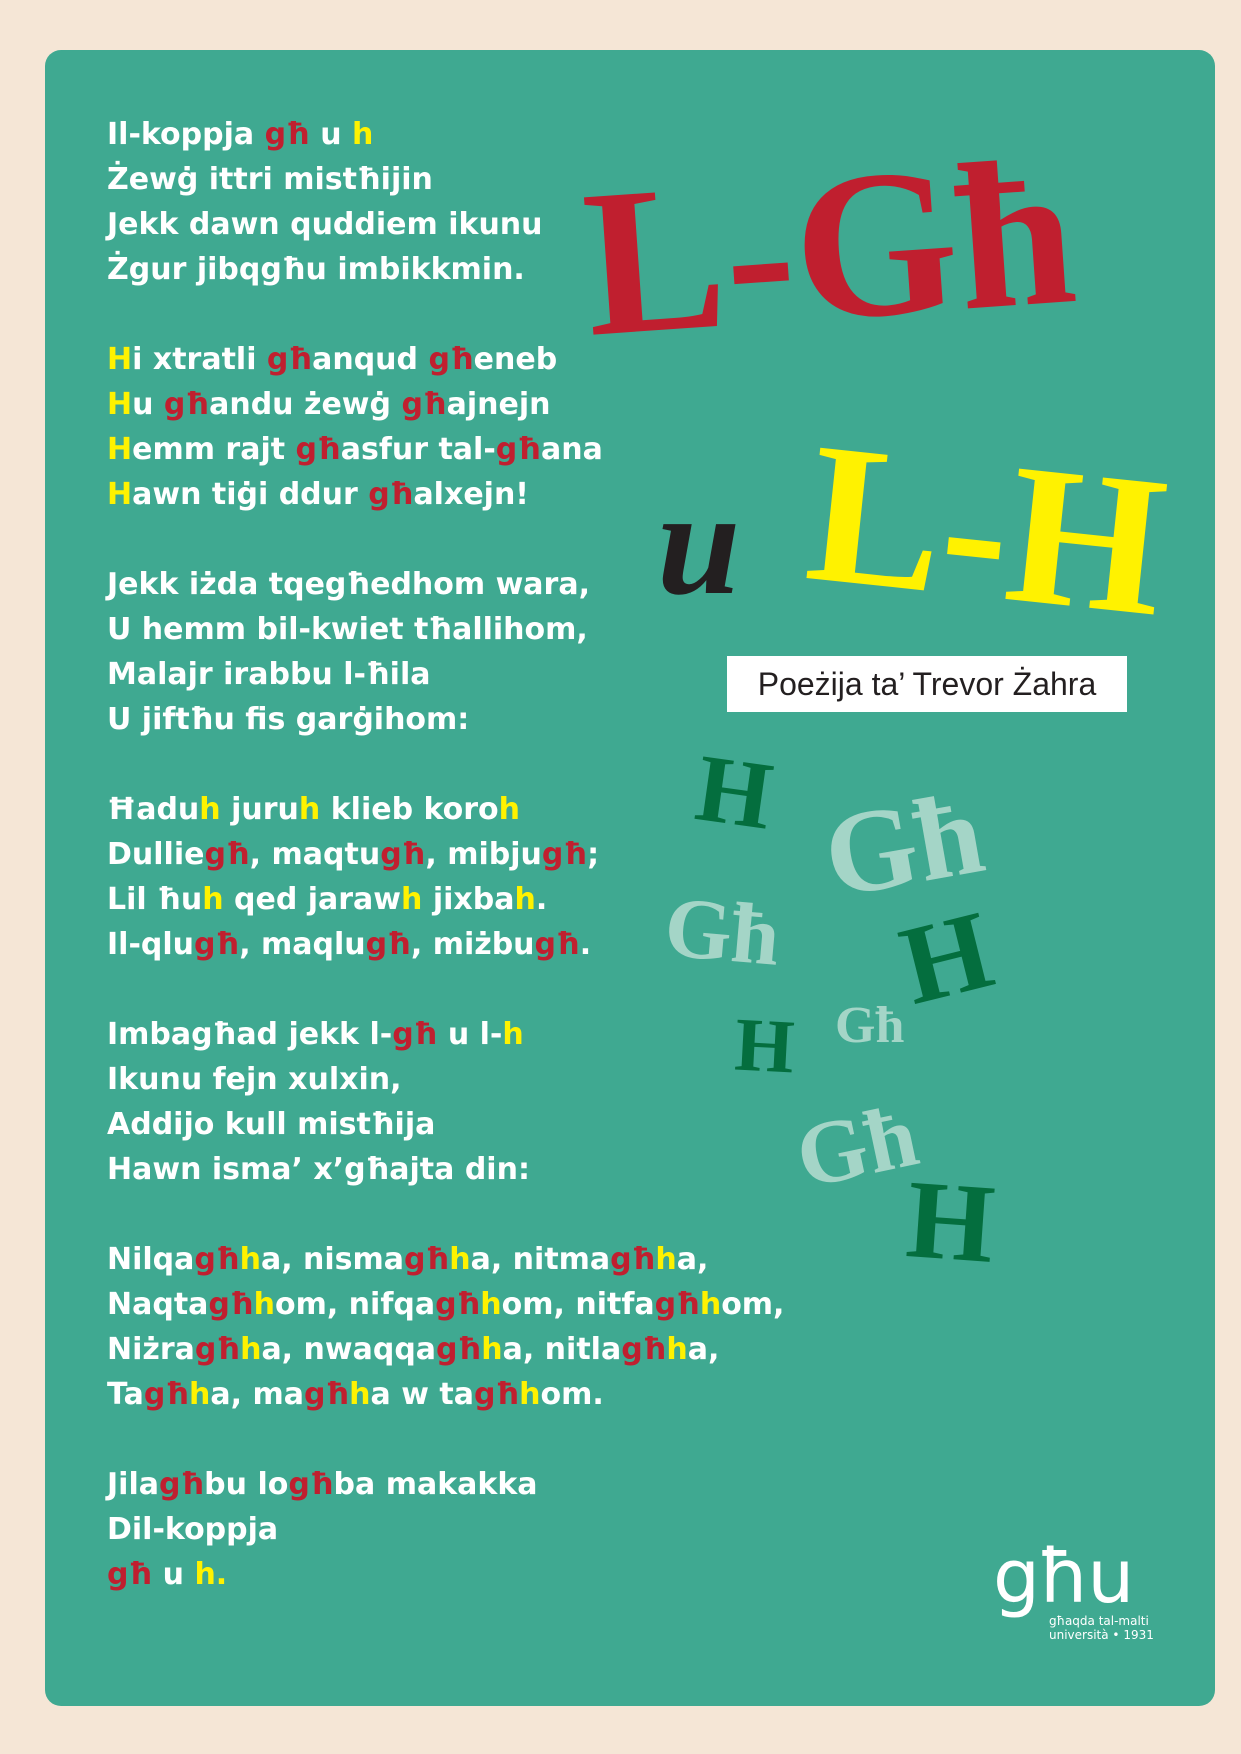 The height and width of the screenshot is (1754, 1241). What do you see at coordinates (155, 899) in the screenshot?
I see `poem-text: Lil ħu` at bounding box center [155, 899].